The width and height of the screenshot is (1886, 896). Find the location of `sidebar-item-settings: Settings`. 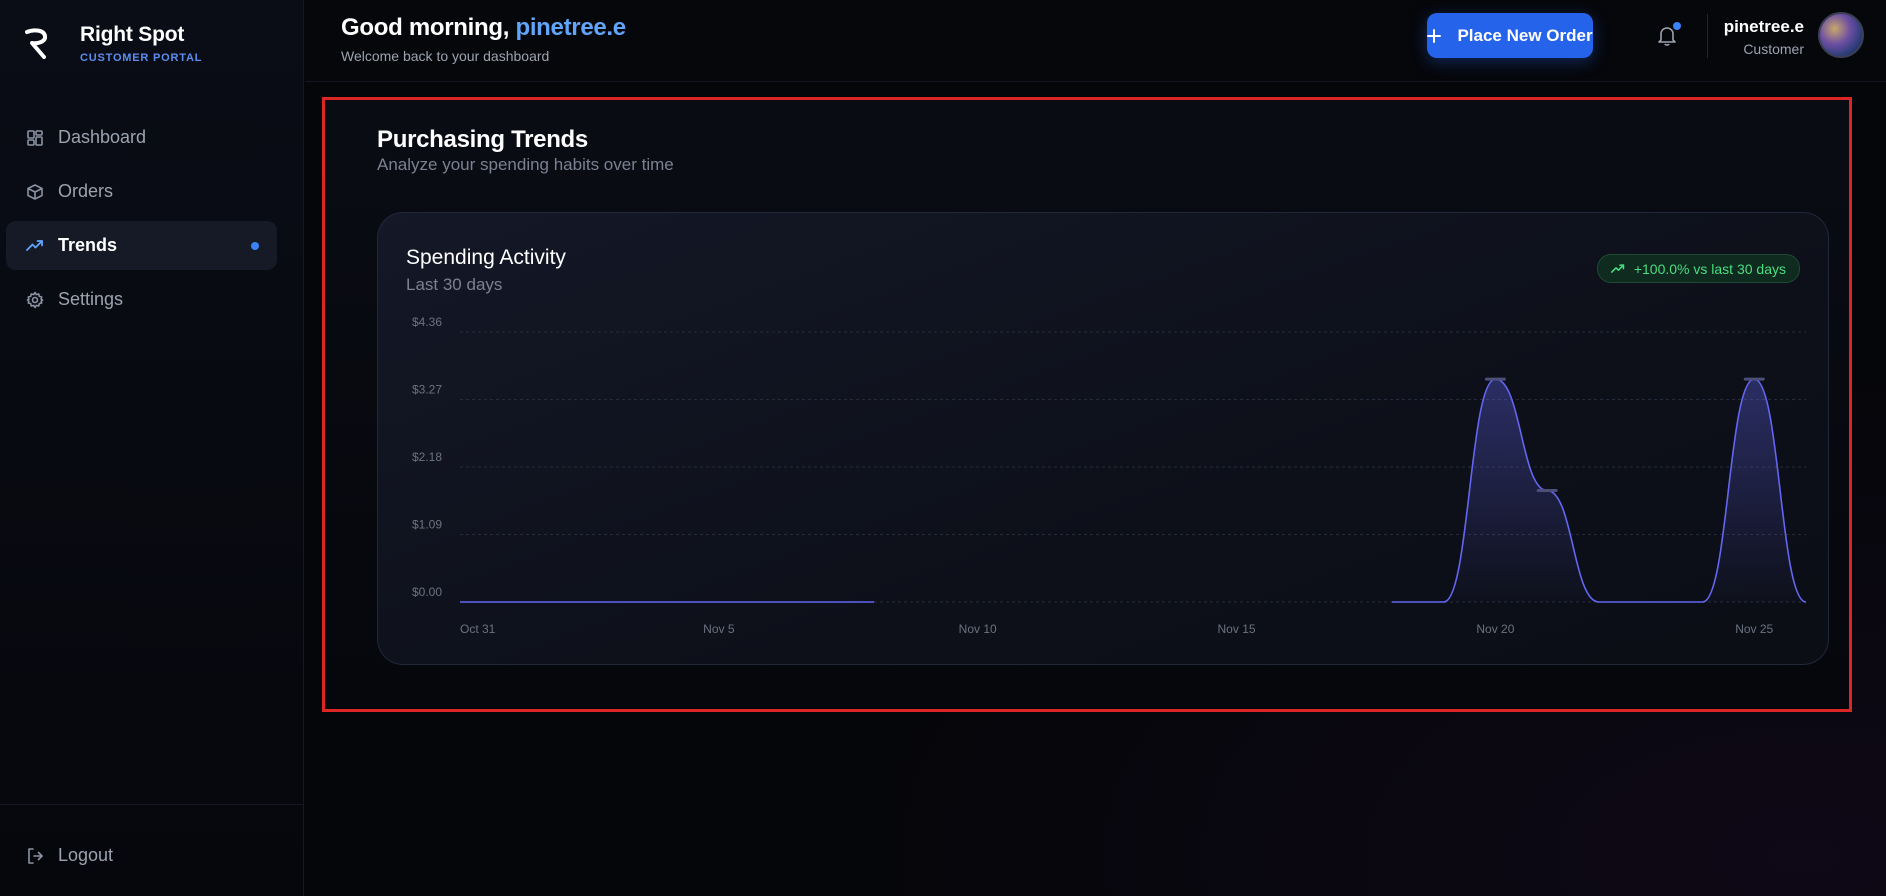

sidebar-item-settings: Settings is located at coordinates (141, 299).